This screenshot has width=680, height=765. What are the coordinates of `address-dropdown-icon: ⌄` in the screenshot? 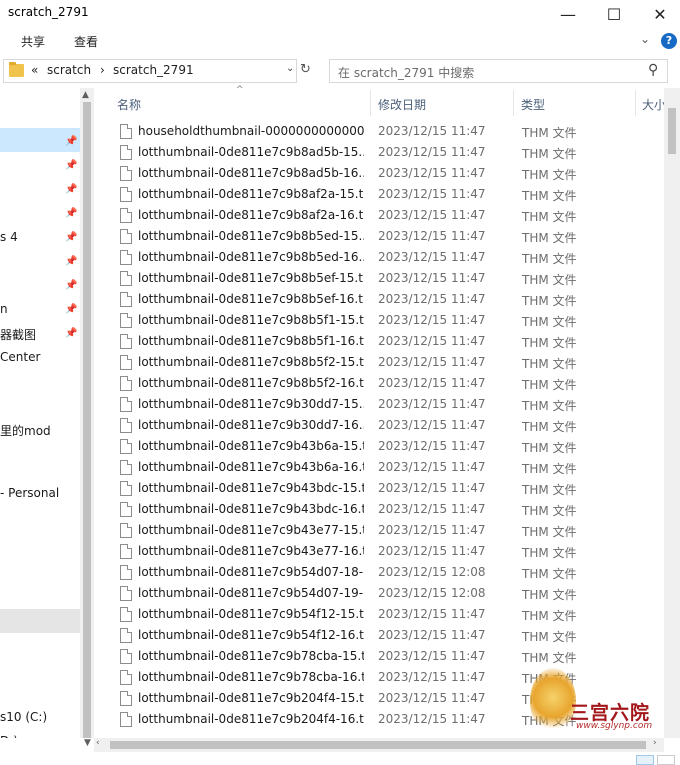 It's located at (290, 68).